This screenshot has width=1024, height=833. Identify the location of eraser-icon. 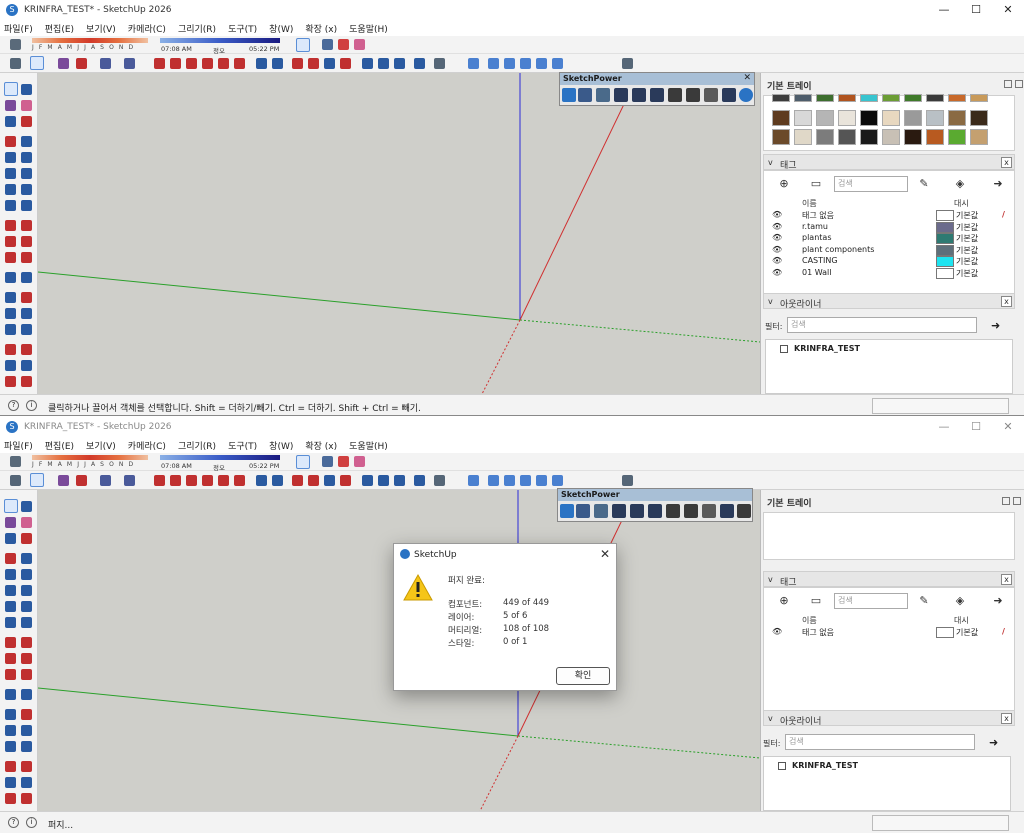
(359, 461).